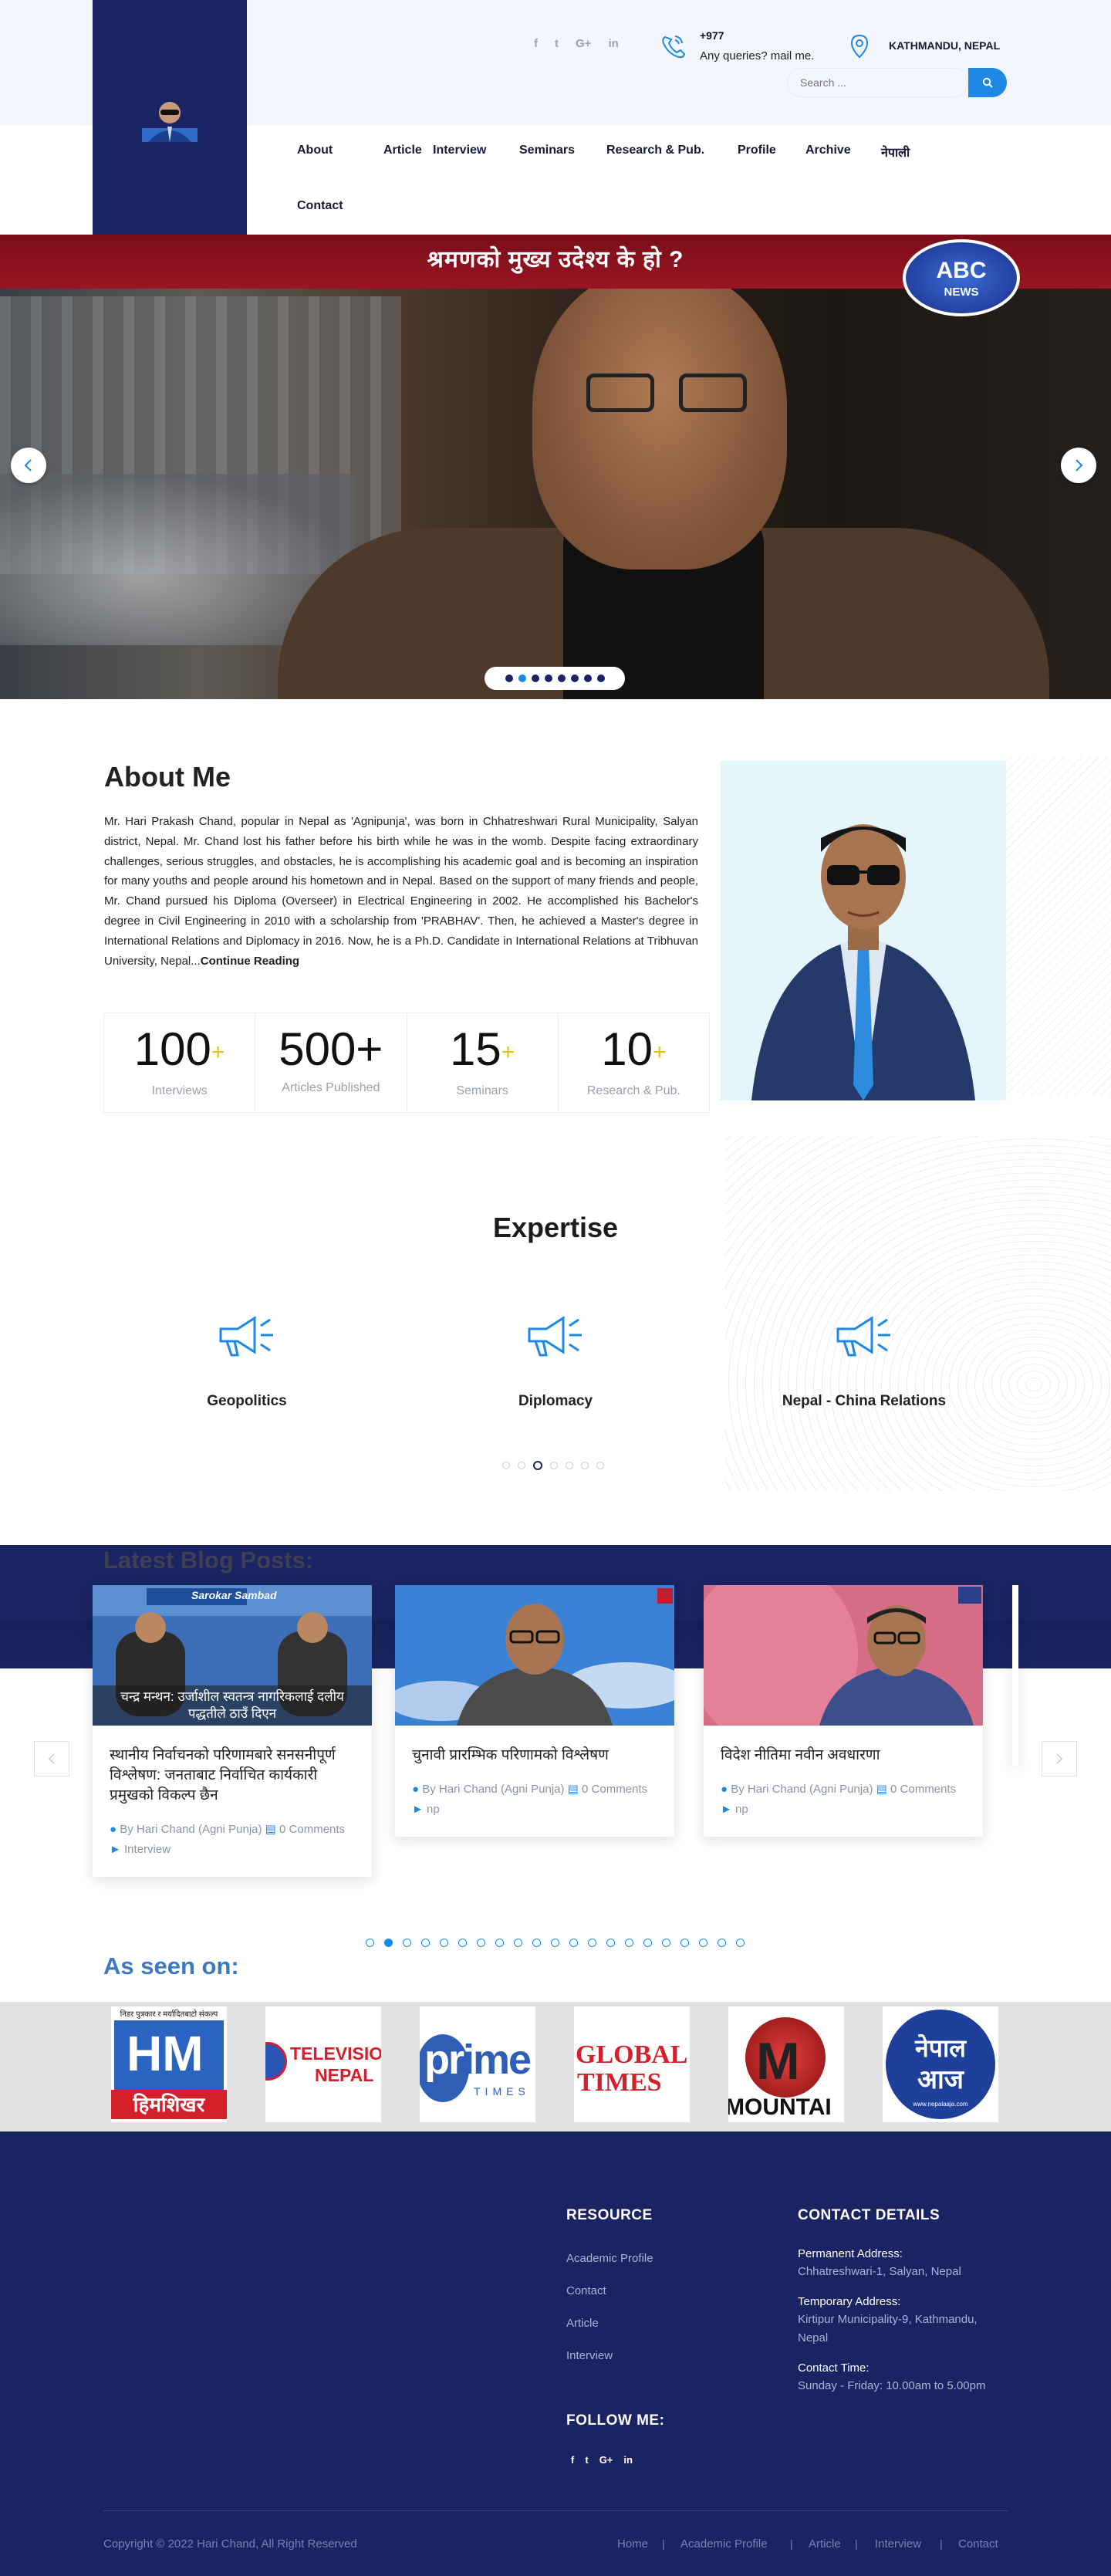 This screenshot has height=2576, width=1111. What do you see at coordinates (459, 150) in the screenshot?
I see `nav-interview: Interview` at bounding box center [459, 150].